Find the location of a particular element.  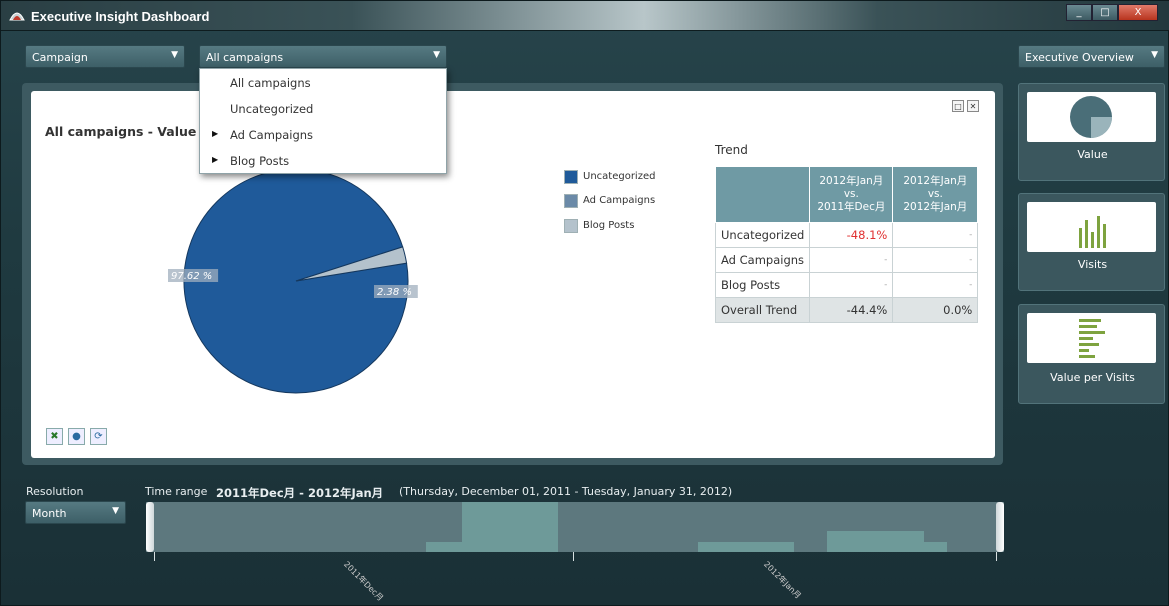

table-row: Blog Posts - - is located at coordinates (846, 285).